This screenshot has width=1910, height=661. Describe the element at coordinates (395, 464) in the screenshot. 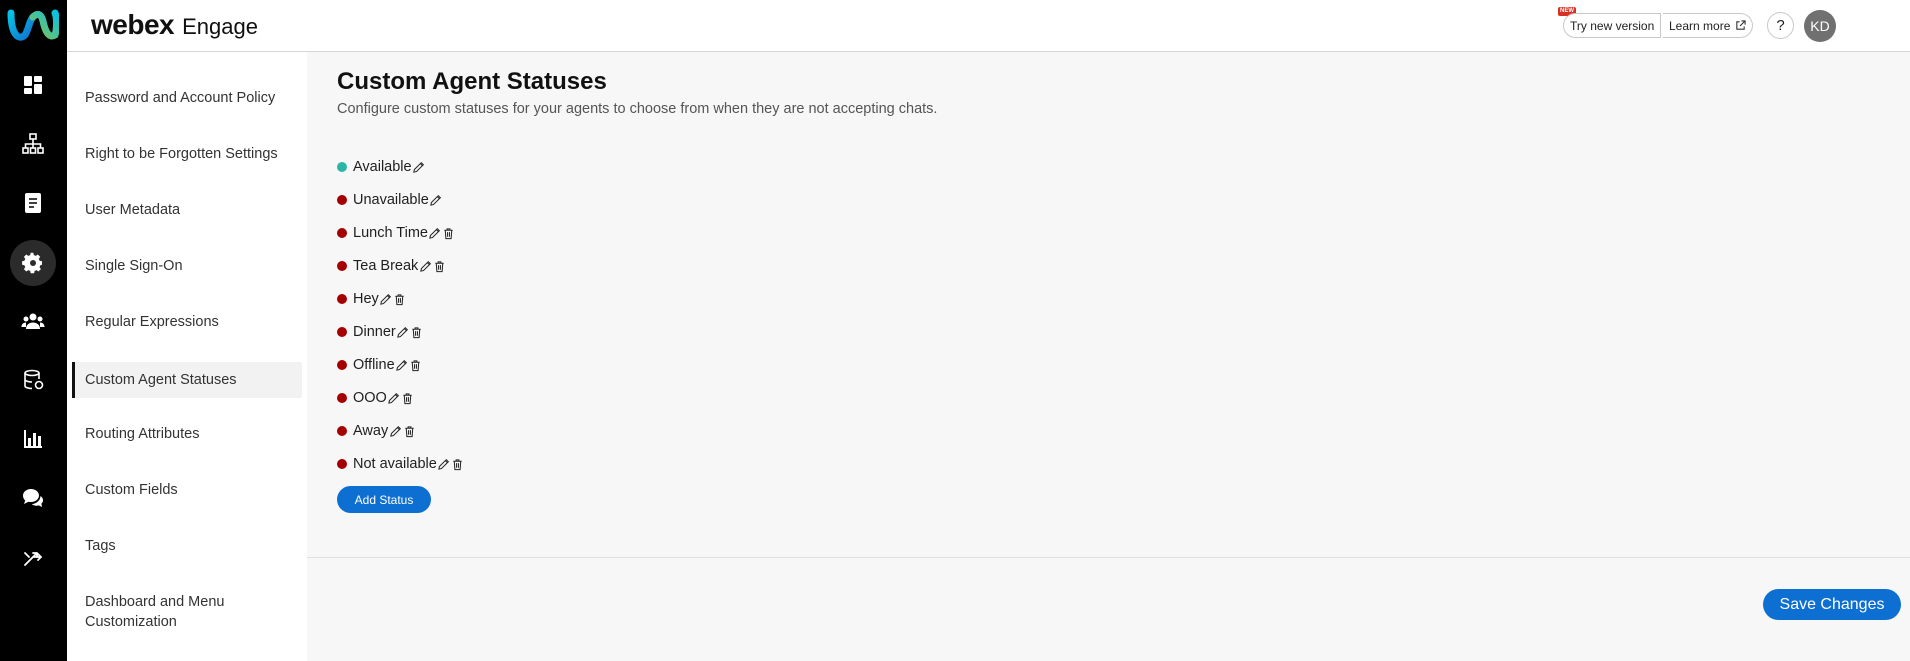

I see `status-label: Not available` at that location.